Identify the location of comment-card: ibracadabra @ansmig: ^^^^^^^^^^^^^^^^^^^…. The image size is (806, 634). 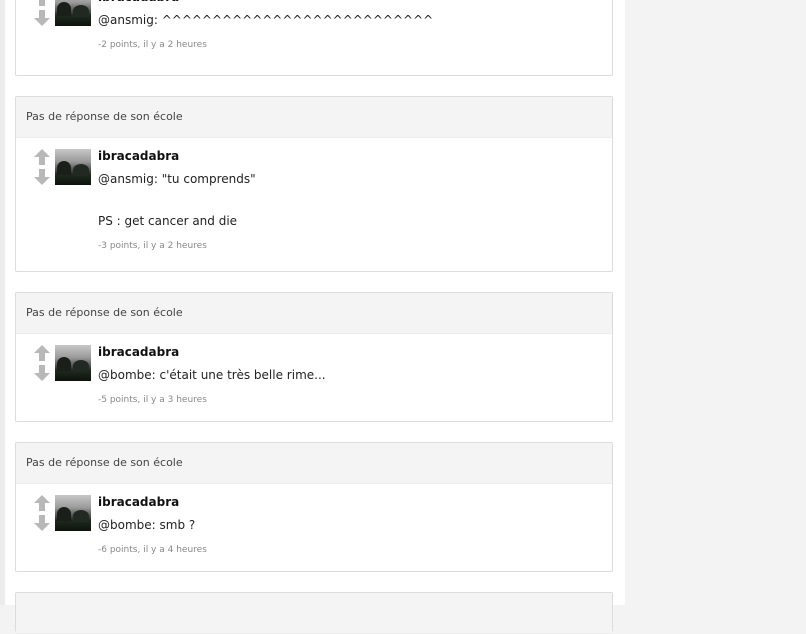
(314, 38).